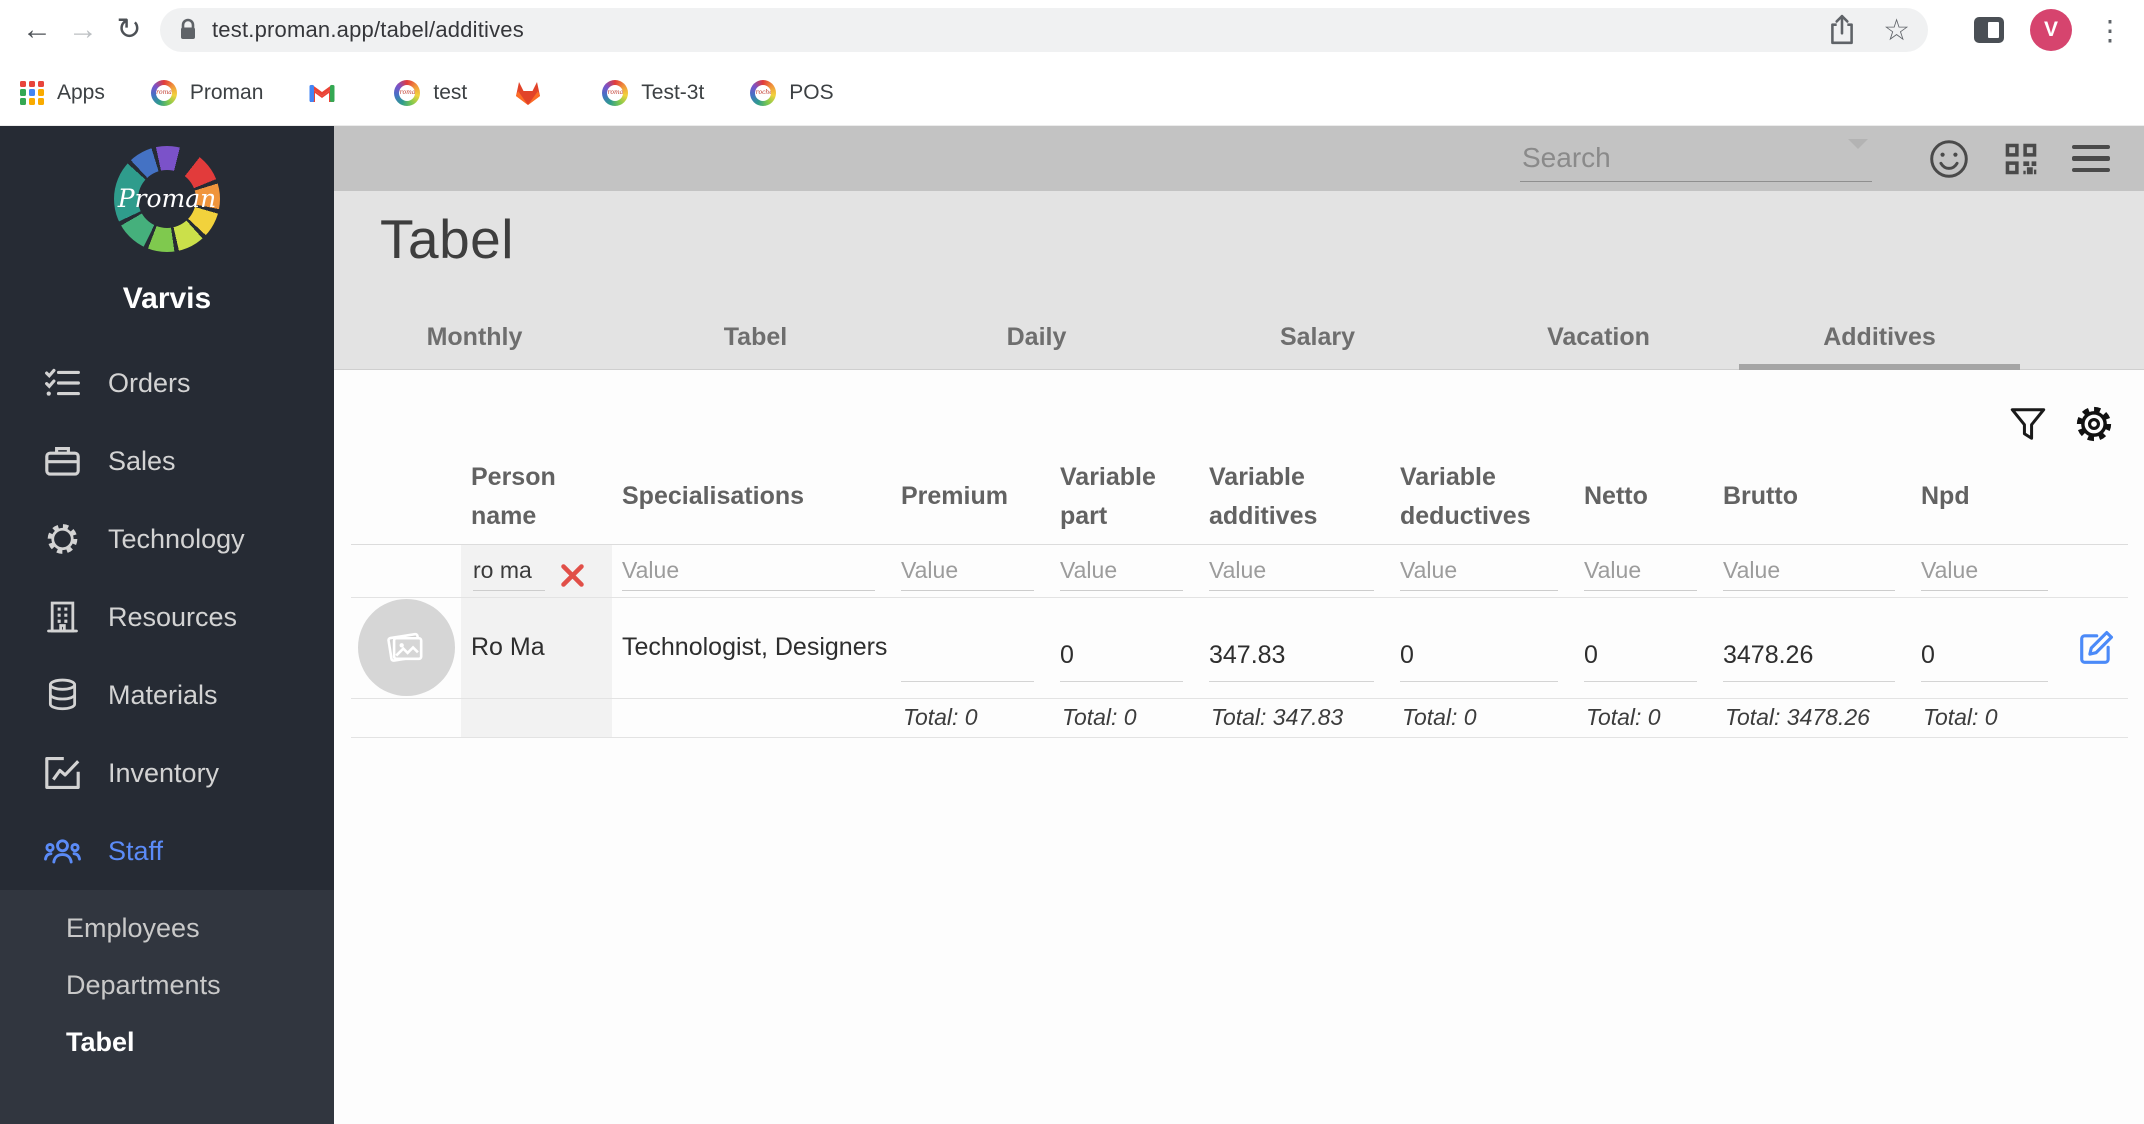  What do you see at coordinates (1616, 496) in the screenshot?
I see `column-header-netto: Netto` at bounding box center [1616, 496].